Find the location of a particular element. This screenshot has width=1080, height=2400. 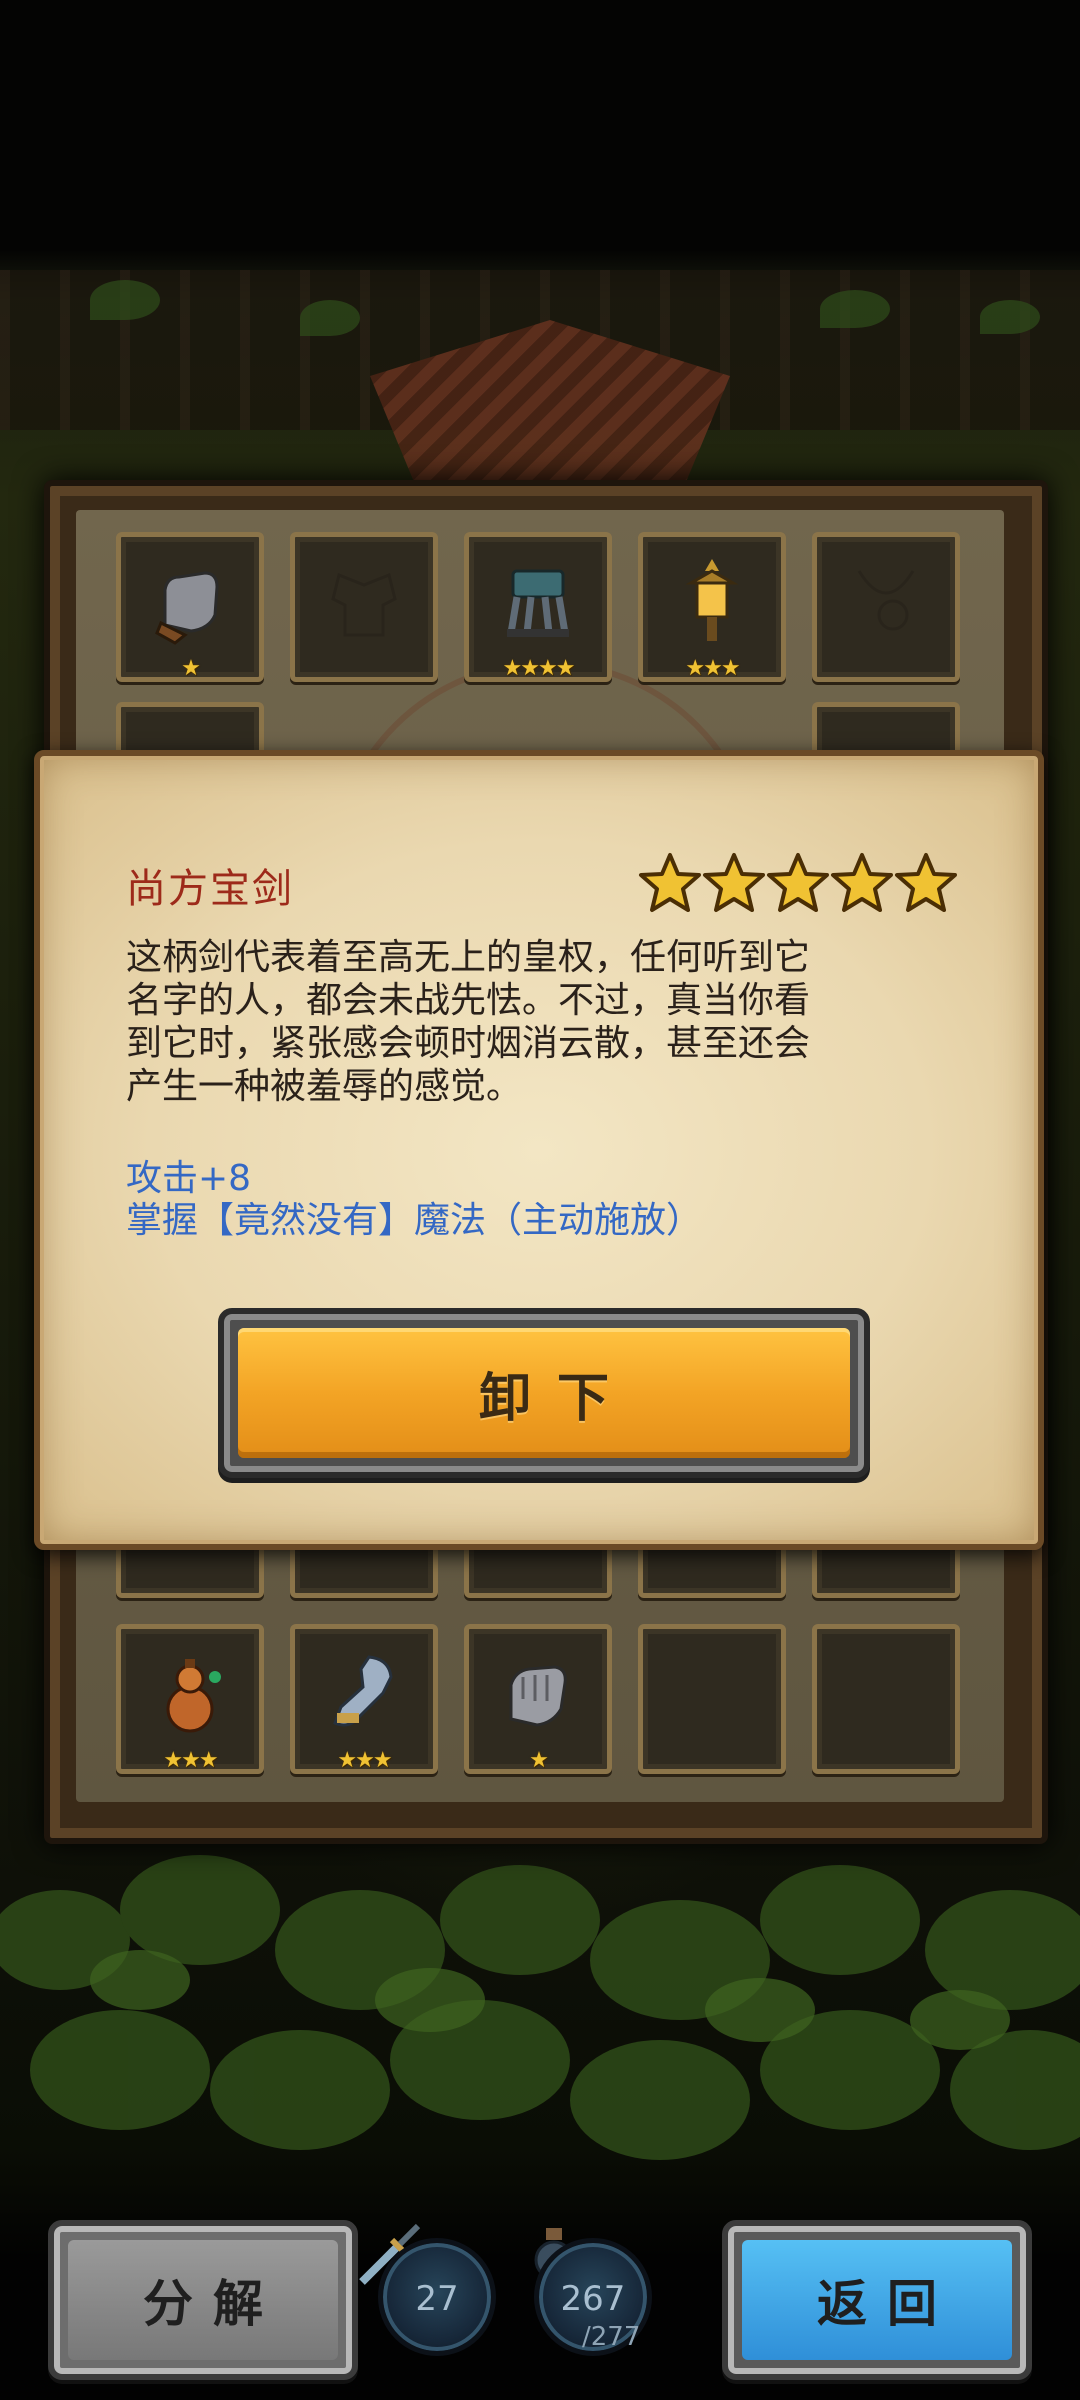

counter-a-value: 27 is located at coordinates (437, 2299).